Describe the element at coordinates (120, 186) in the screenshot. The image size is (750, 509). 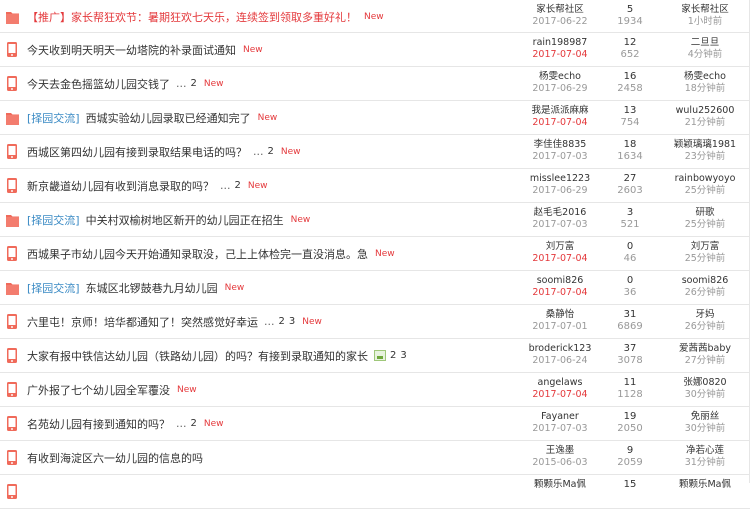
I see `thread-title-link: 新京畿道幼儿园有收到消息录取的吗？` at that location.